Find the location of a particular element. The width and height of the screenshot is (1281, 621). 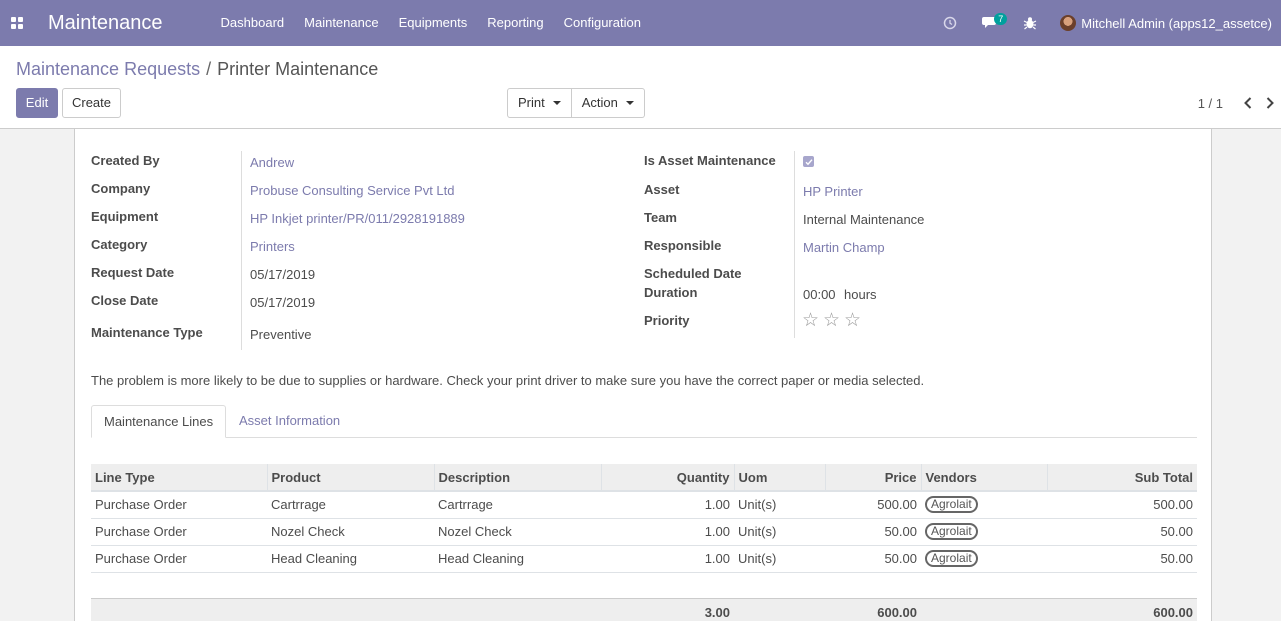

column-header-quantity: Quantity is located at coordinates (667, 478).